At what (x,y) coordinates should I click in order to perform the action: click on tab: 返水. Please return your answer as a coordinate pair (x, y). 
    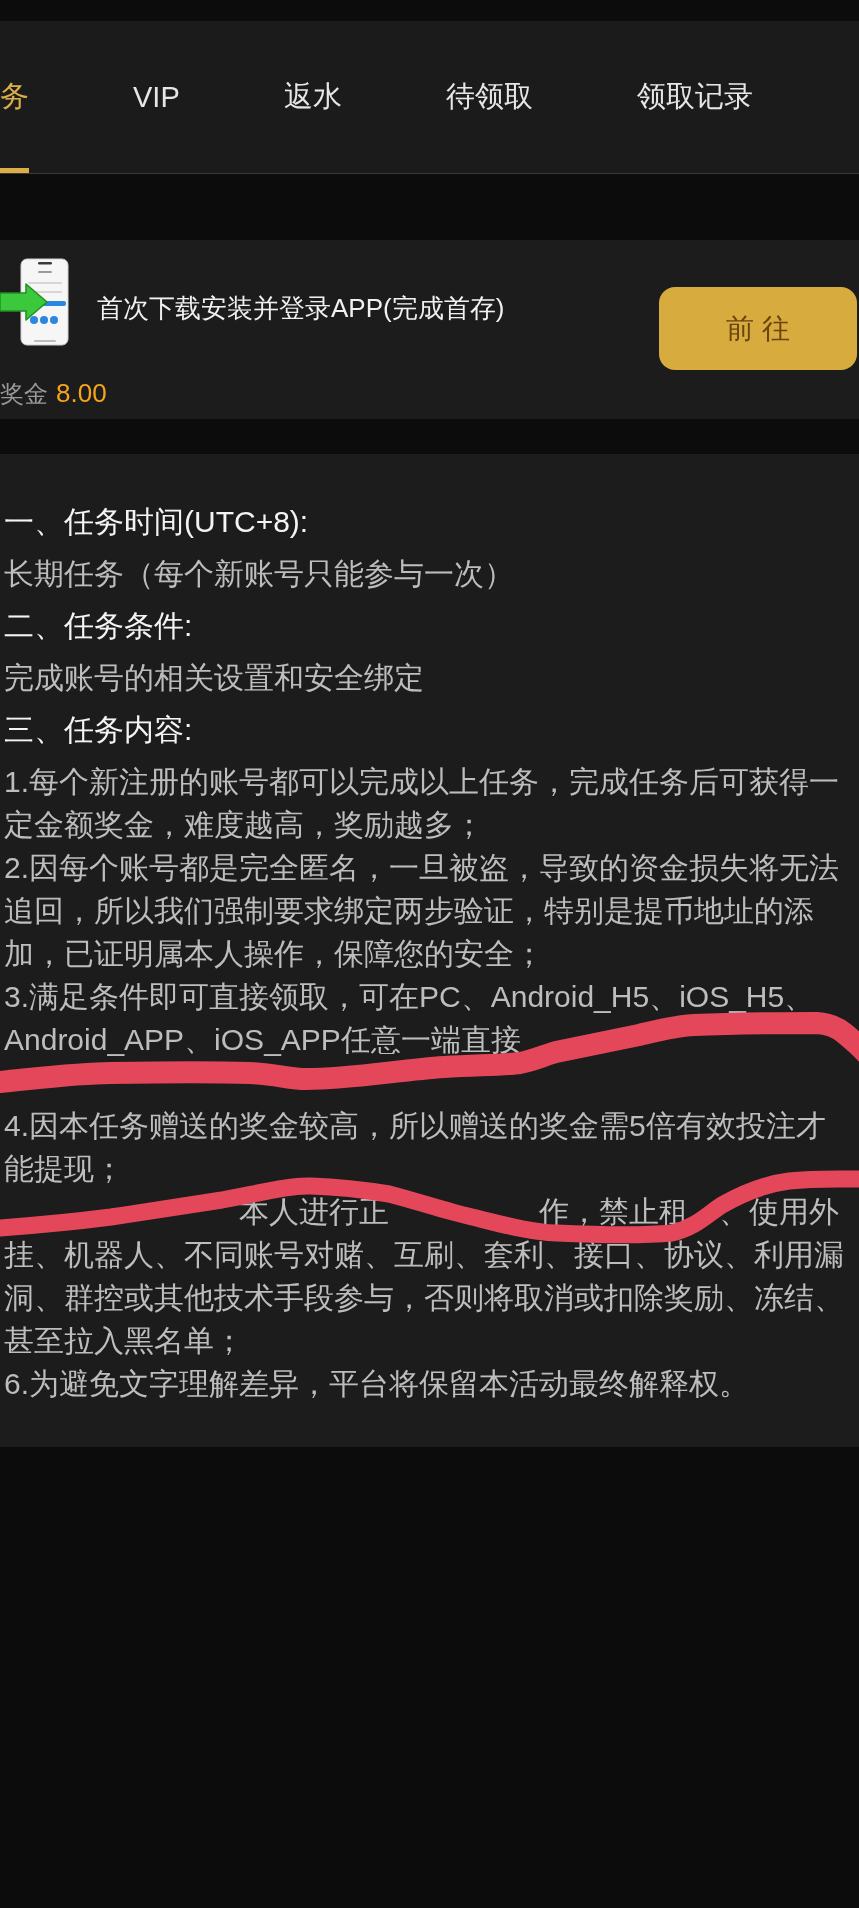
    Looking at the image, I should click on (312, 97).